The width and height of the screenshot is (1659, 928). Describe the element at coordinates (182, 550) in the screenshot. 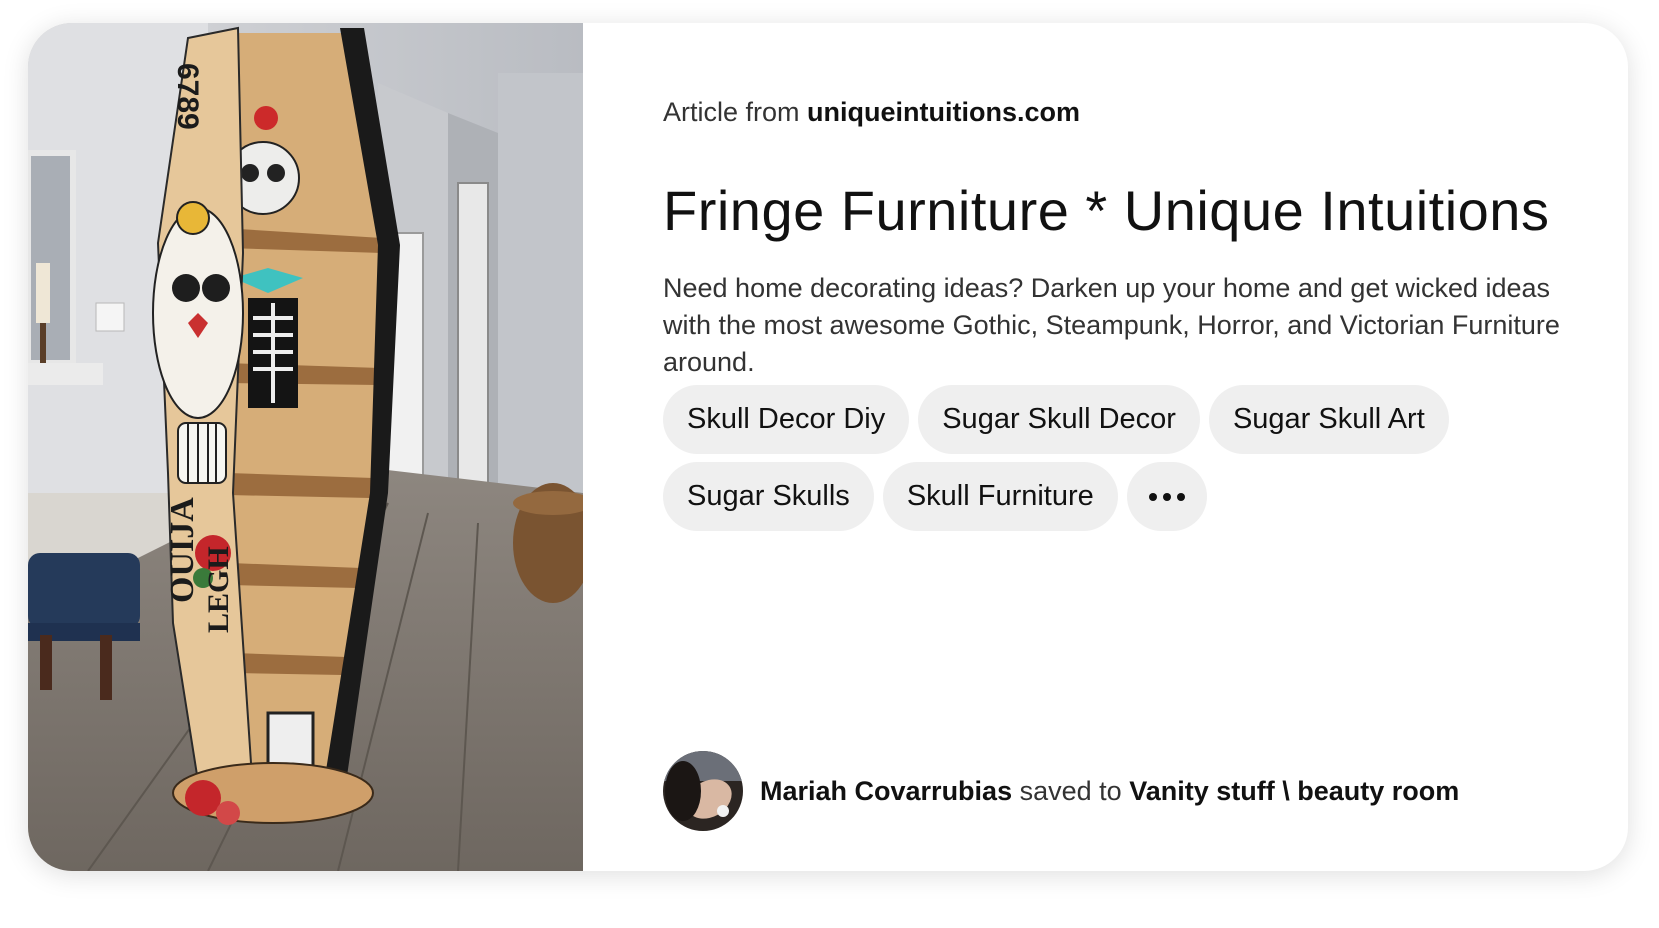

I see `svg-text: OUIJA` at that location.